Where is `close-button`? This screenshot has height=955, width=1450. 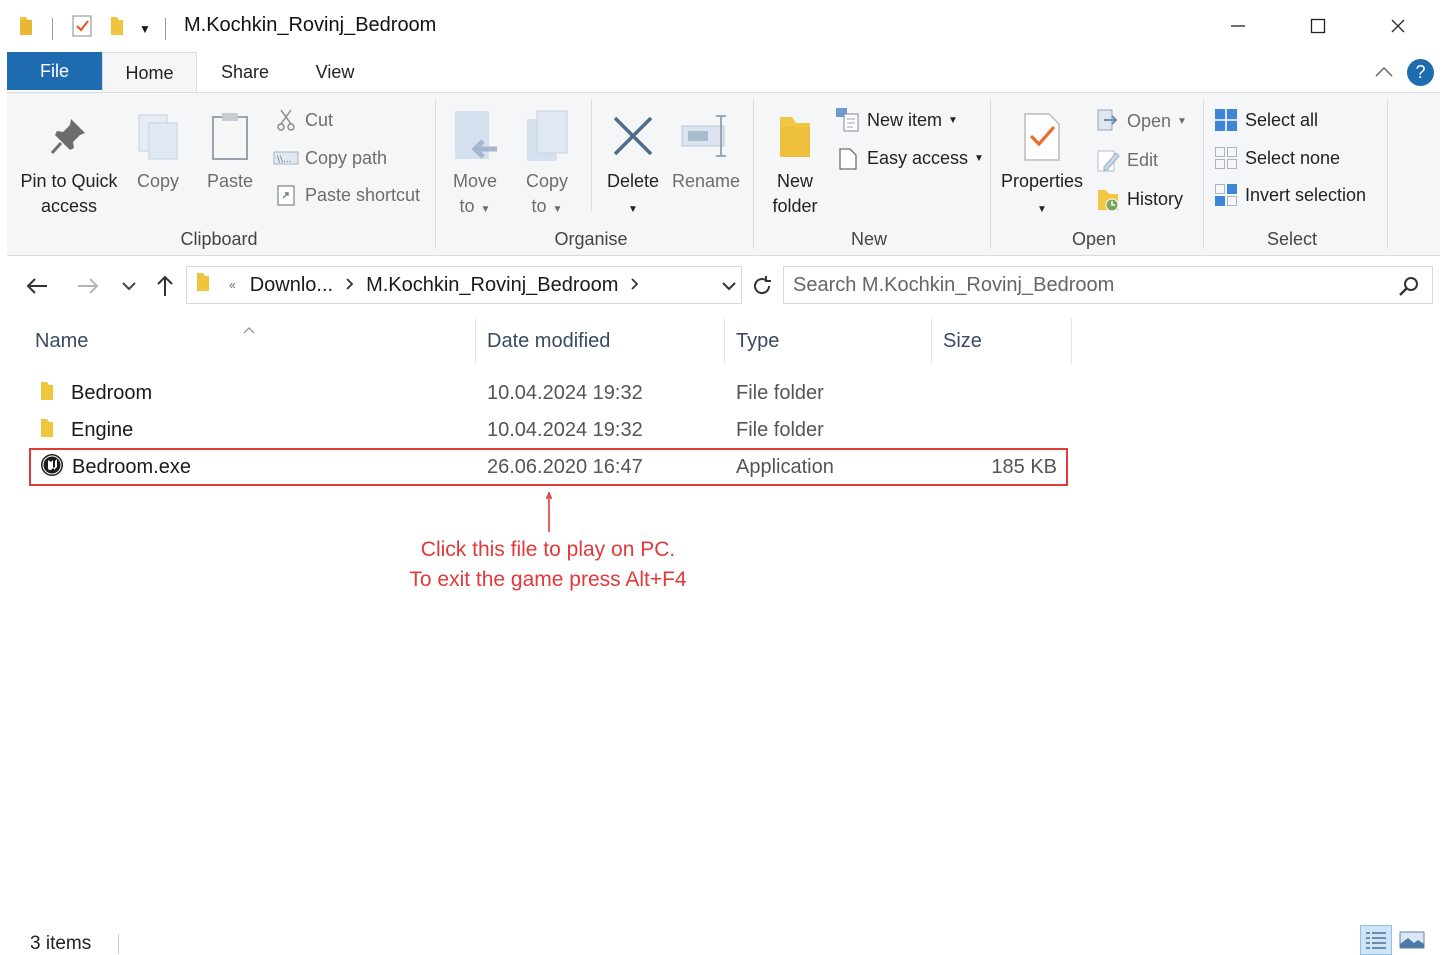
close-button is located at coordinates (1398, 26).